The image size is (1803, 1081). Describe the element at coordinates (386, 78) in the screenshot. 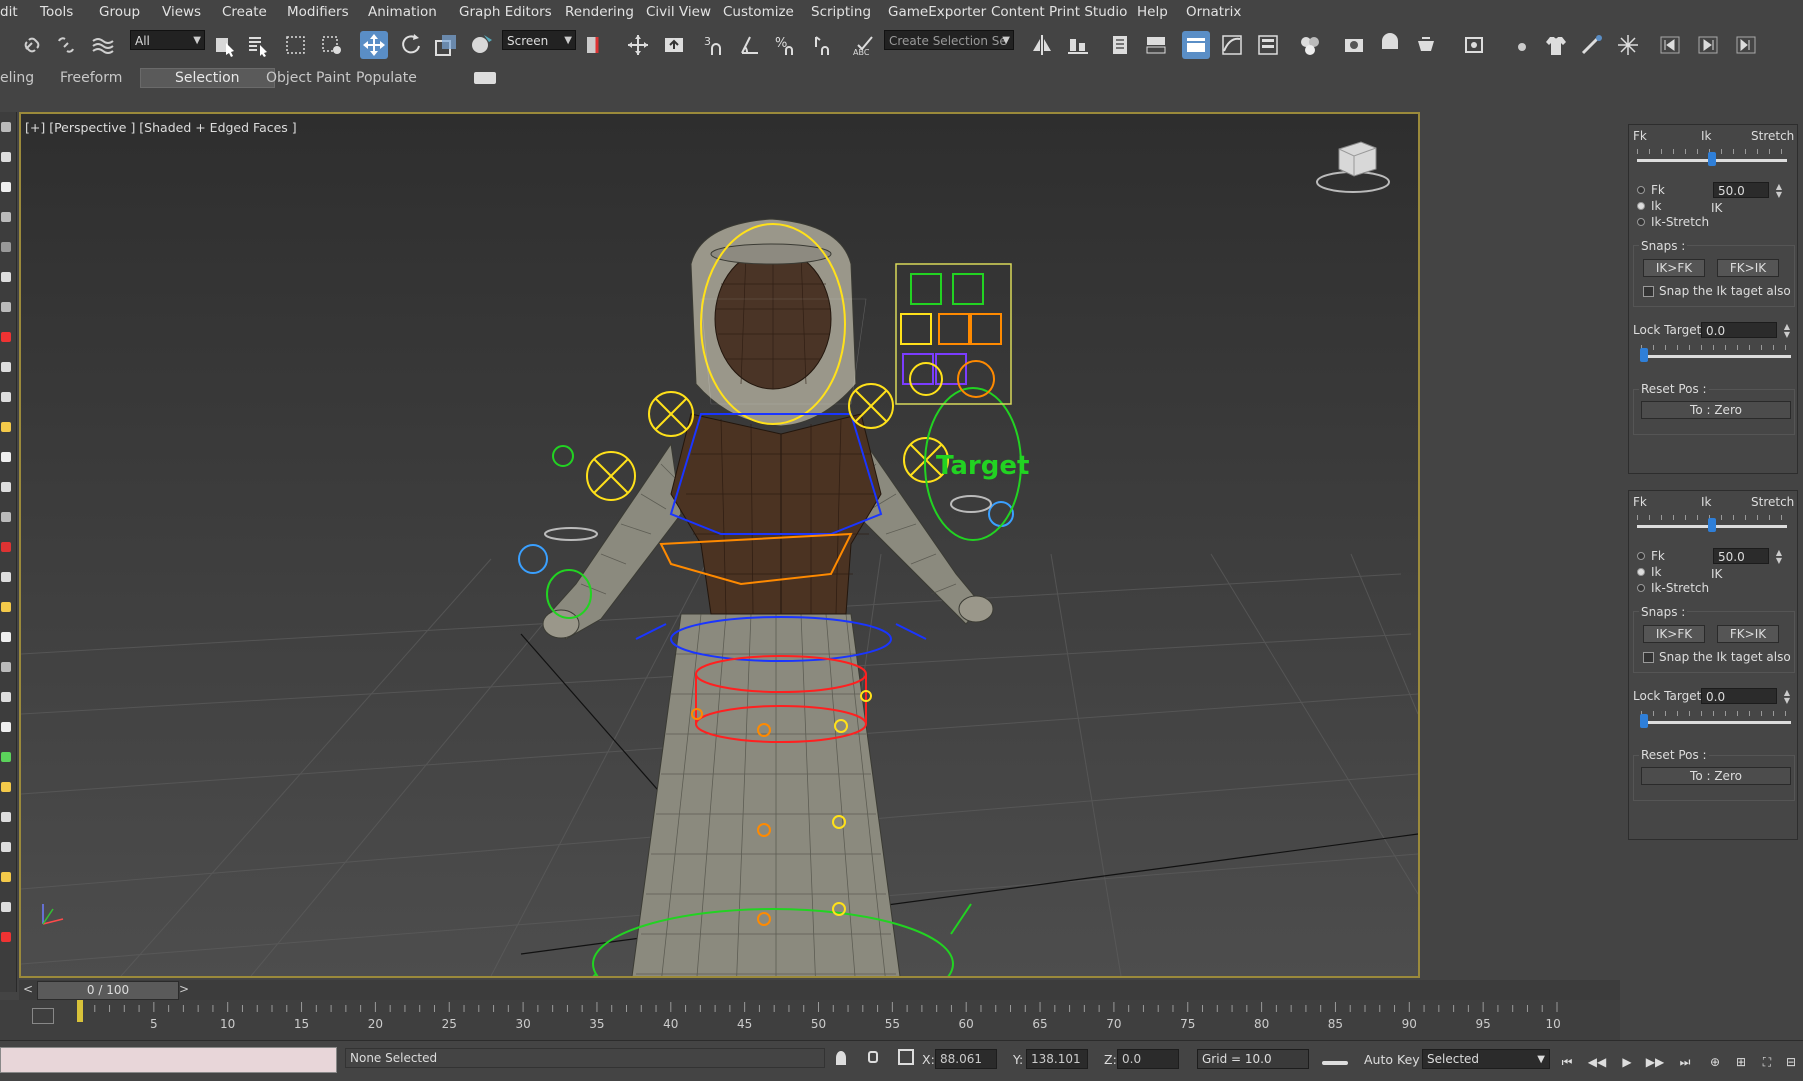

I see `ribbon-tab-populate: Populate` at that location.